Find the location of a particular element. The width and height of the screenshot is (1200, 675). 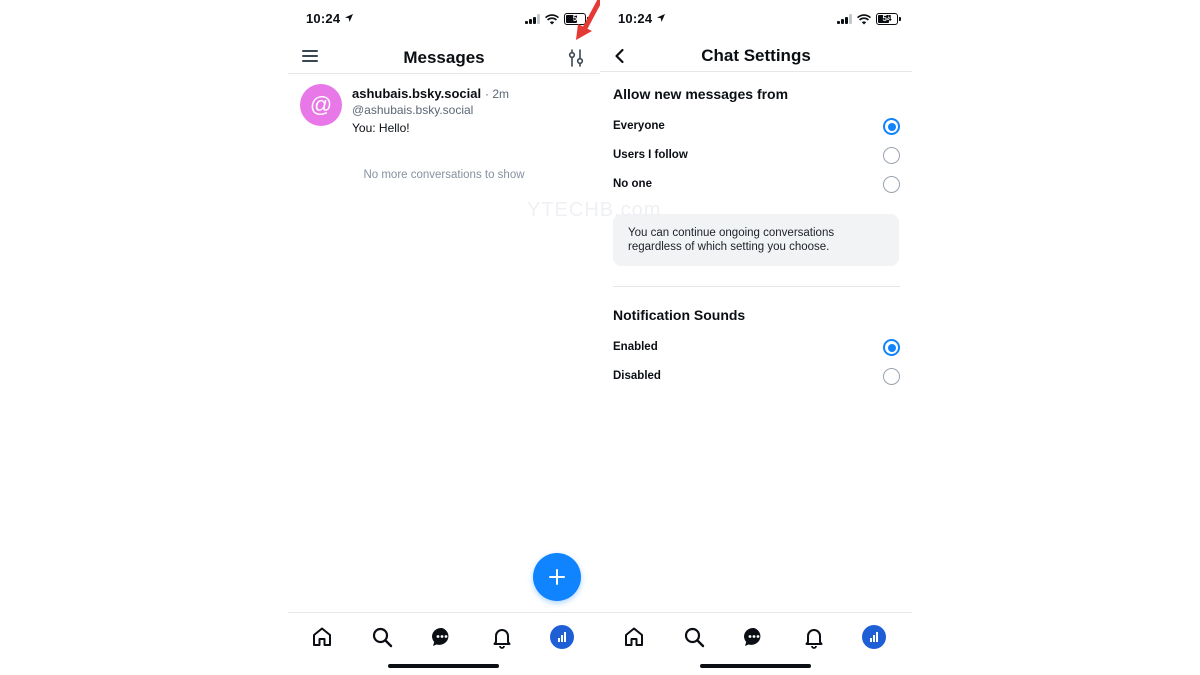

conversation-time: · 2m is located at coordinates (497, 94).